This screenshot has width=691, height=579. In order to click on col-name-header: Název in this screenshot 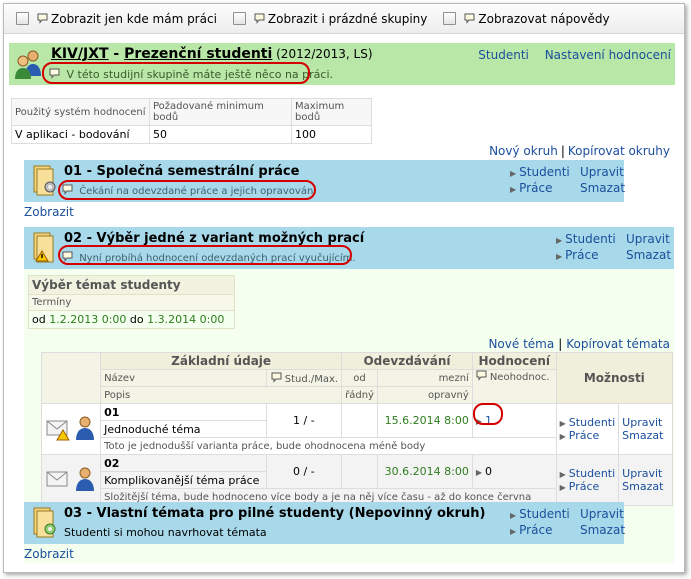, I will do `click(183, 378)`.